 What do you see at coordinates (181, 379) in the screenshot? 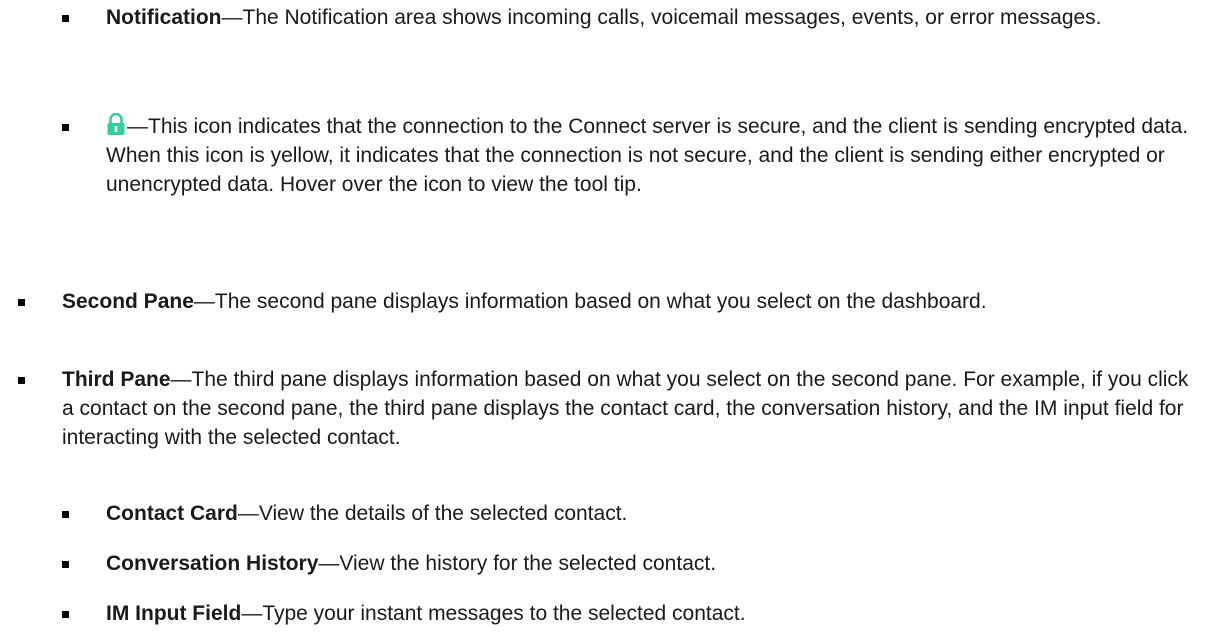
I see `third-pane-dash: —` at bounding box center [181, 379].